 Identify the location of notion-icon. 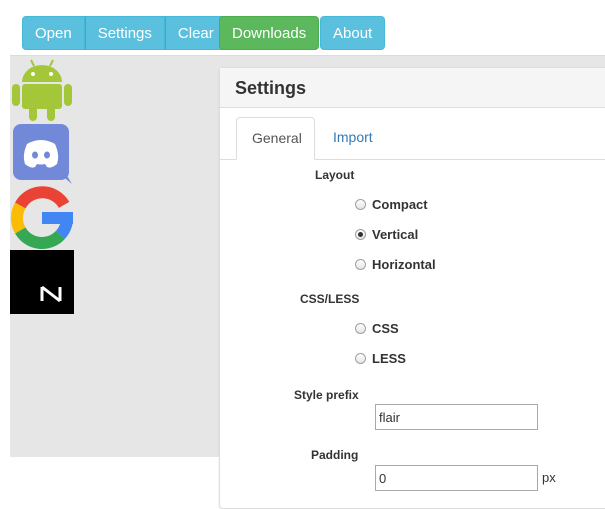
(42, 282).